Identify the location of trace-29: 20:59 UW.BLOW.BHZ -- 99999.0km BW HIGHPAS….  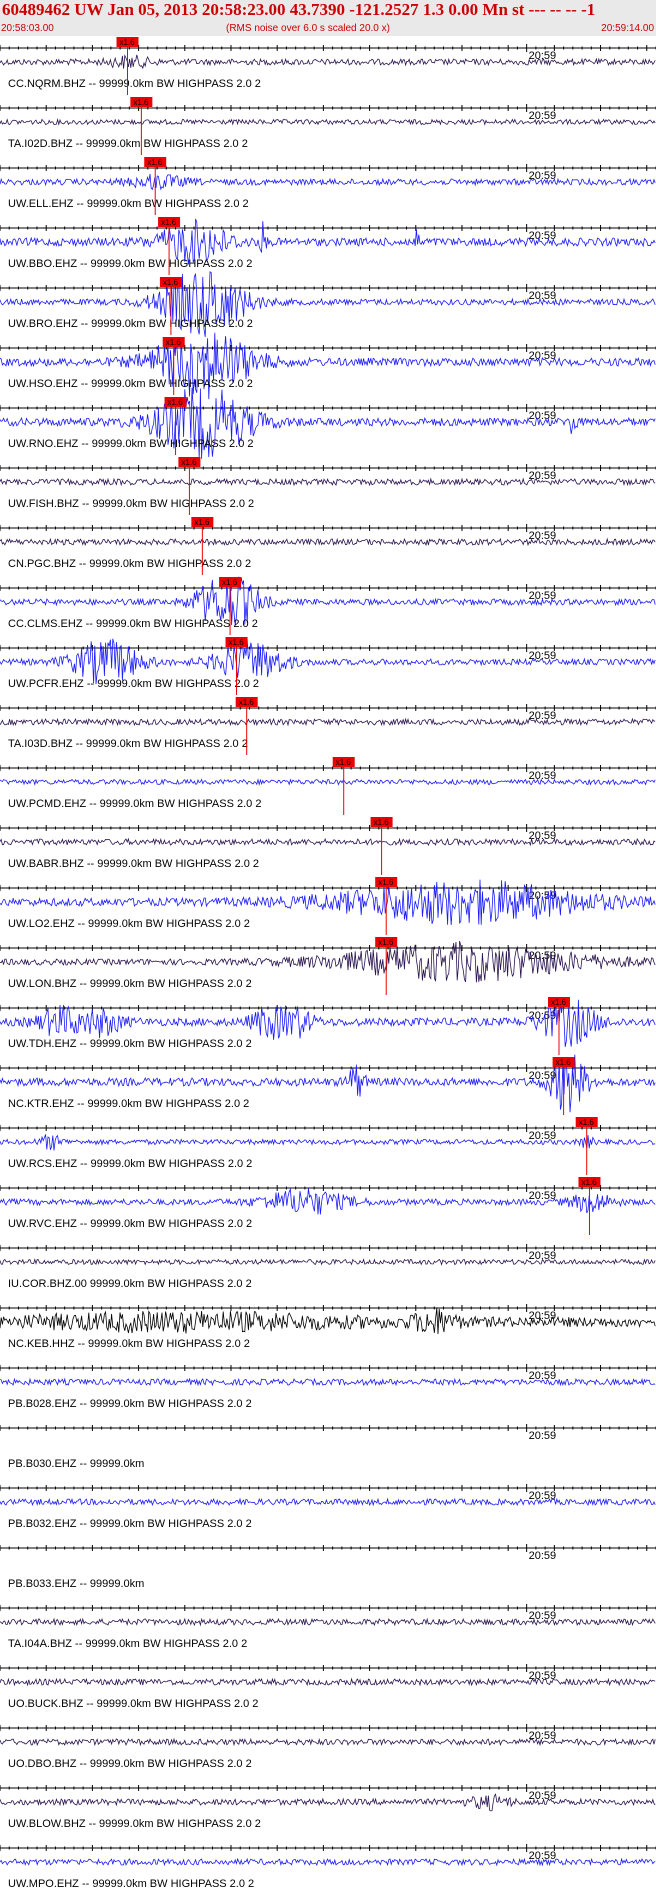
(328, 1807).